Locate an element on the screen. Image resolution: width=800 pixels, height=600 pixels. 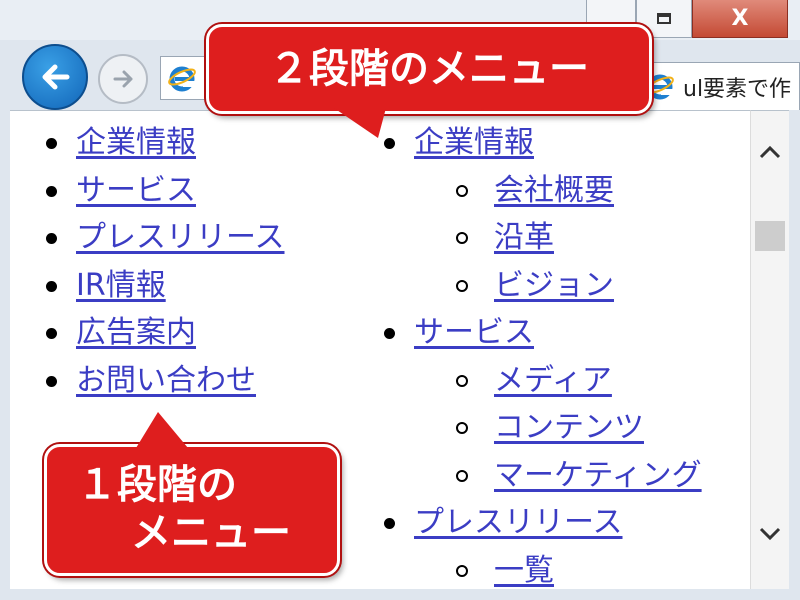
list-item: 一覧 is located at coordinates (541, 568).